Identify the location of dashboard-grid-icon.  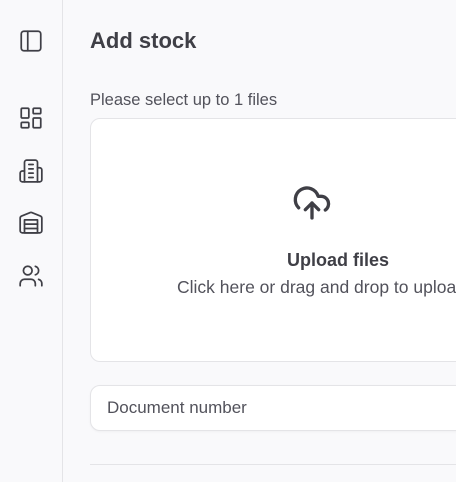
(31, 118).